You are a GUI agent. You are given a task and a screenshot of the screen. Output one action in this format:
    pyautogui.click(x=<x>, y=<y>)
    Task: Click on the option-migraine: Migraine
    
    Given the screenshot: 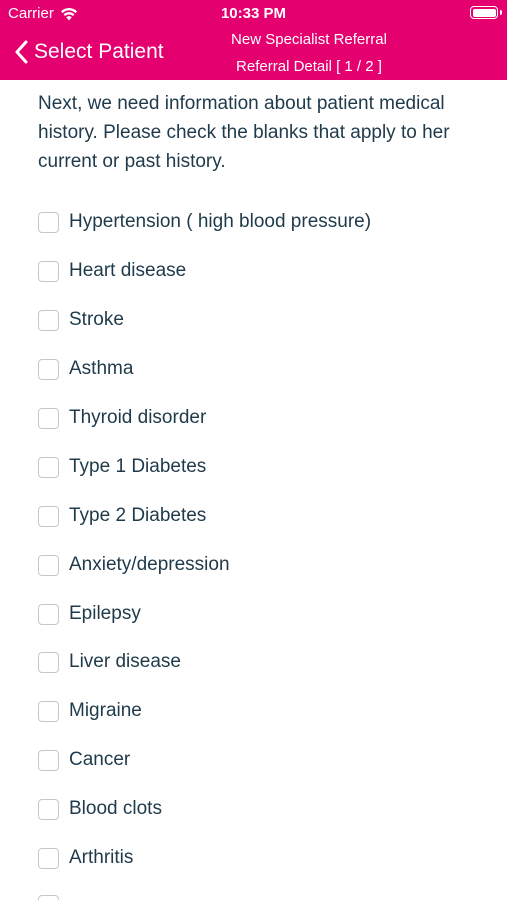 What is the action you would take?
    pyautogui.click(x=90, y=711)
    